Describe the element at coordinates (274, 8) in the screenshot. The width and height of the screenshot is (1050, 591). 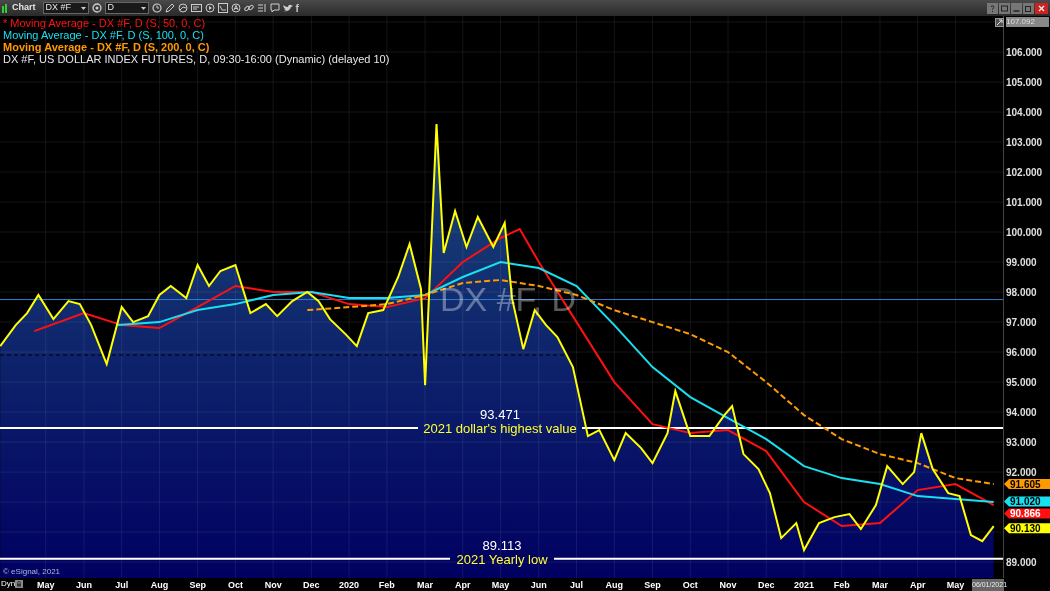
I see `speech-bubble-icon` at that location.